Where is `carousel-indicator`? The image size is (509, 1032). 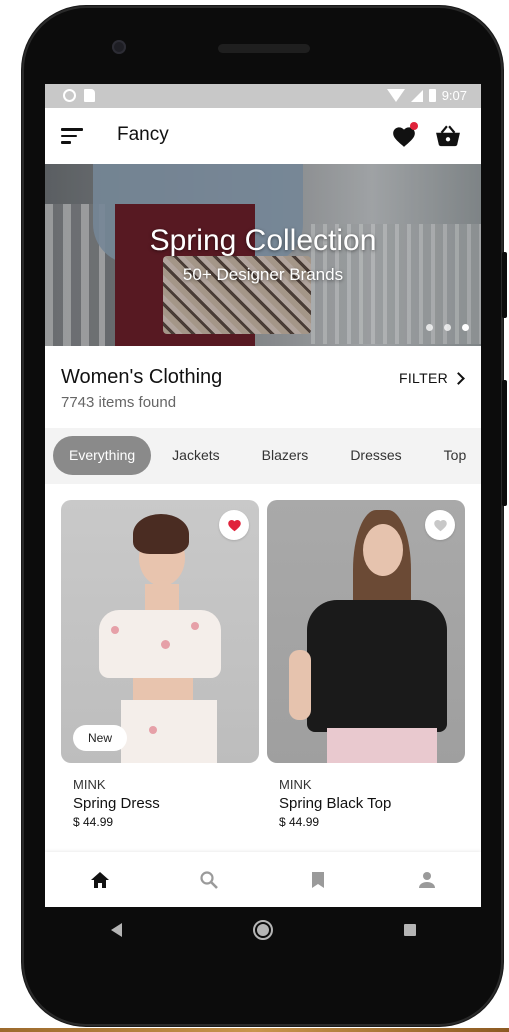
carousel-indicator is located at coordinates (447, 327).